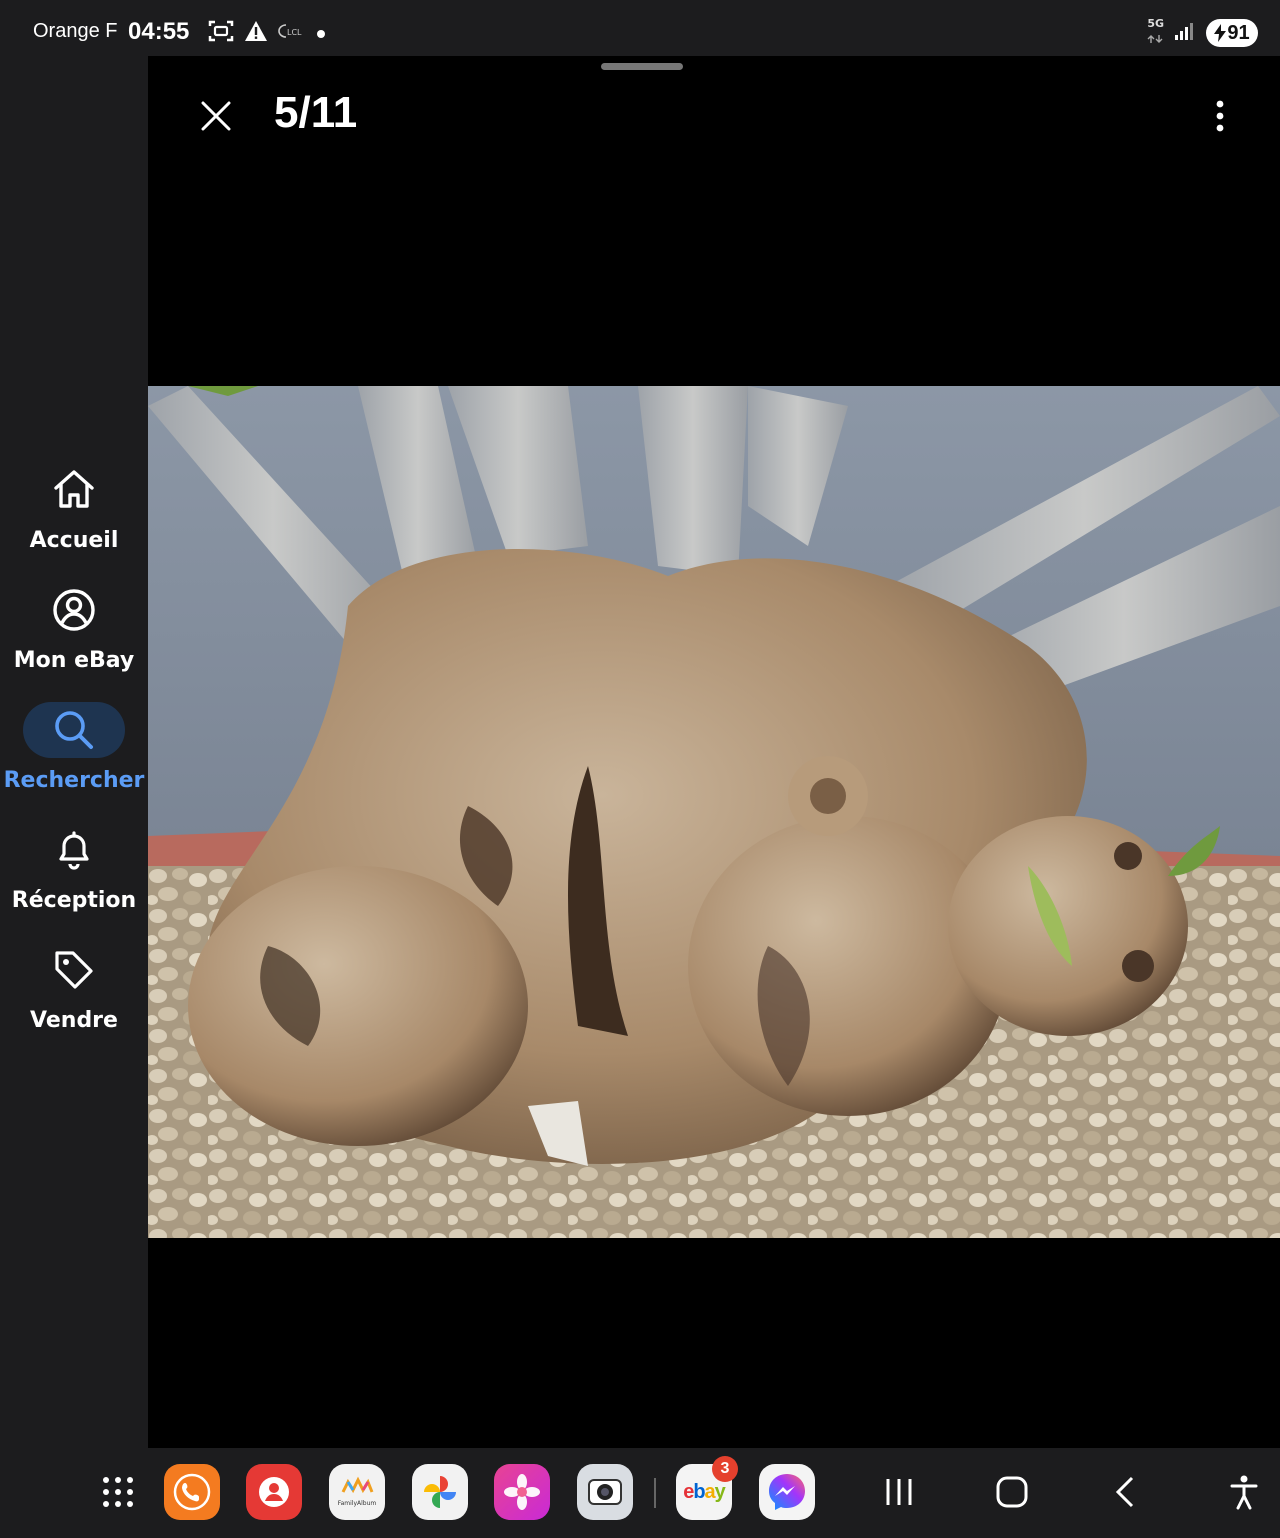 This screenshot has height=1538, width=1280. I want to click on nav-item-accueil: Accueil, so click(74, 517).